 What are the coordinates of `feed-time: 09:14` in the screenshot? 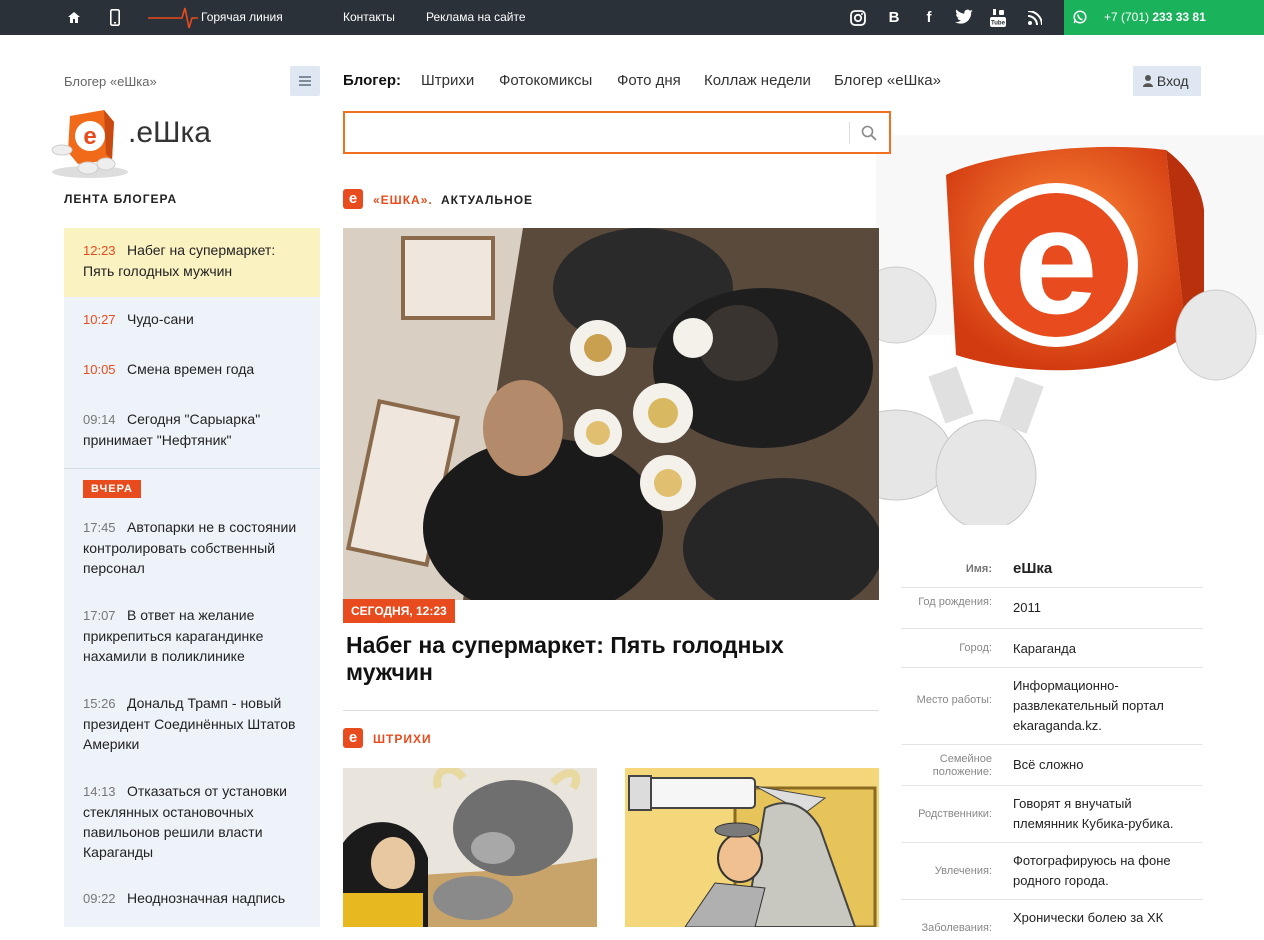 It's located at (99, 419).